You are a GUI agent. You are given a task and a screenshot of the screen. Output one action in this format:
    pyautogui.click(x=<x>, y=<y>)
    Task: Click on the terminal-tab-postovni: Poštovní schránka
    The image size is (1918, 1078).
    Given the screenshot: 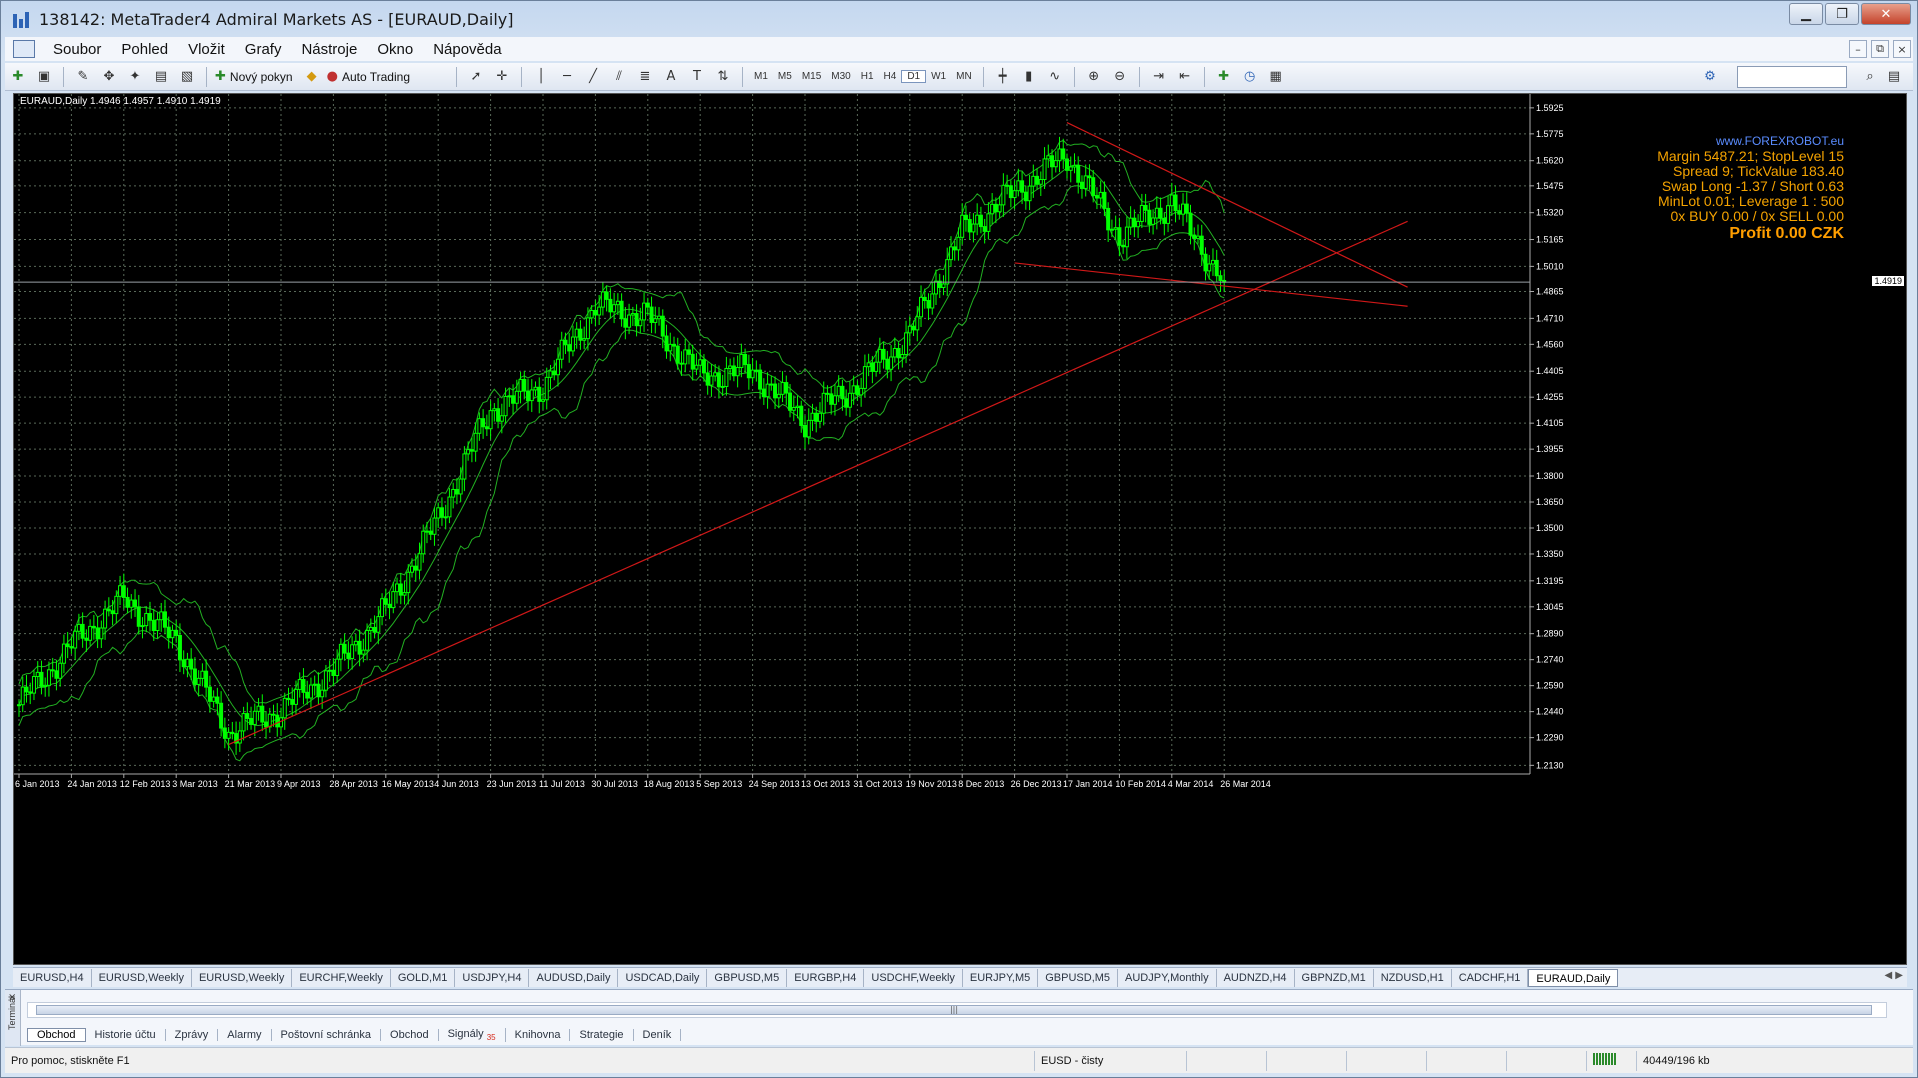 What is the action you would take?
    pyautogui.click(x=327, y=1035)
    